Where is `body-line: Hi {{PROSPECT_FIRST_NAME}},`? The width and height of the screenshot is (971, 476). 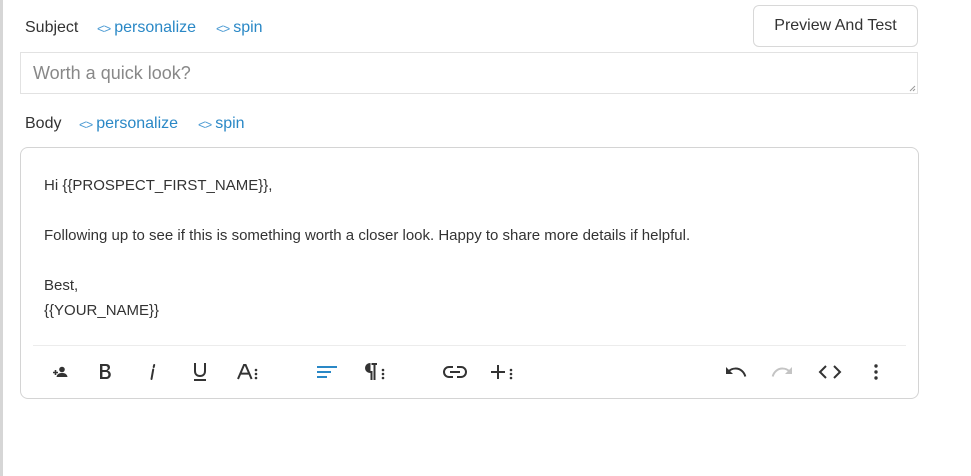 body-line: Hi {{PROSPECT_FIRST_NAME}}, is located at coordinates (158, 185).